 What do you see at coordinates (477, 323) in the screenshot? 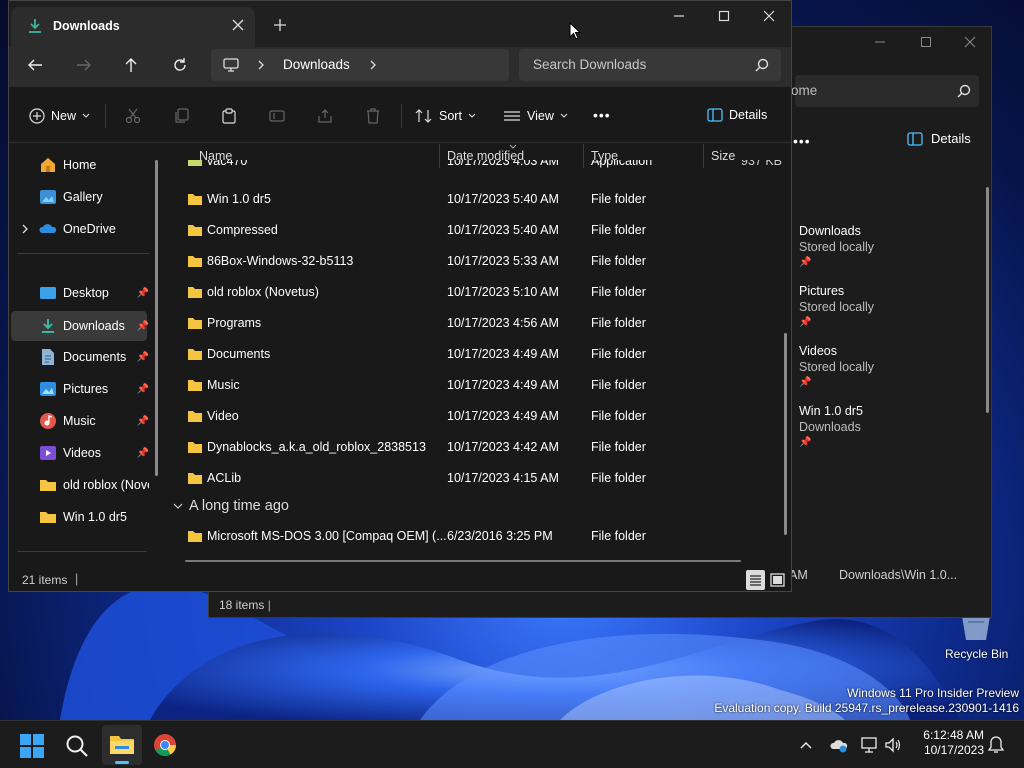
I see `table-row: Programs 10/17/2023 4:56 AM File folder` at bounding box center [477, 323].